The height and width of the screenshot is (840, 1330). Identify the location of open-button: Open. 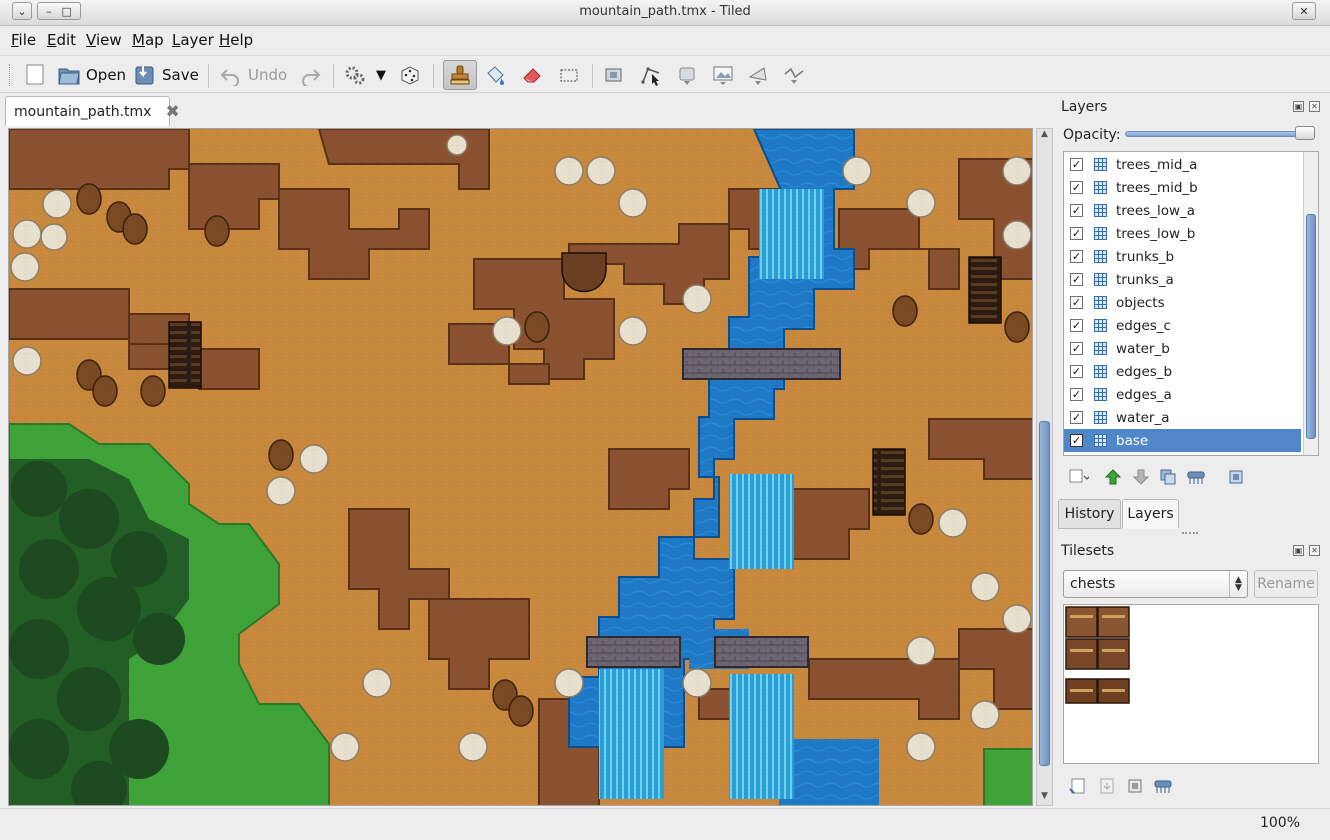
(92, 75).